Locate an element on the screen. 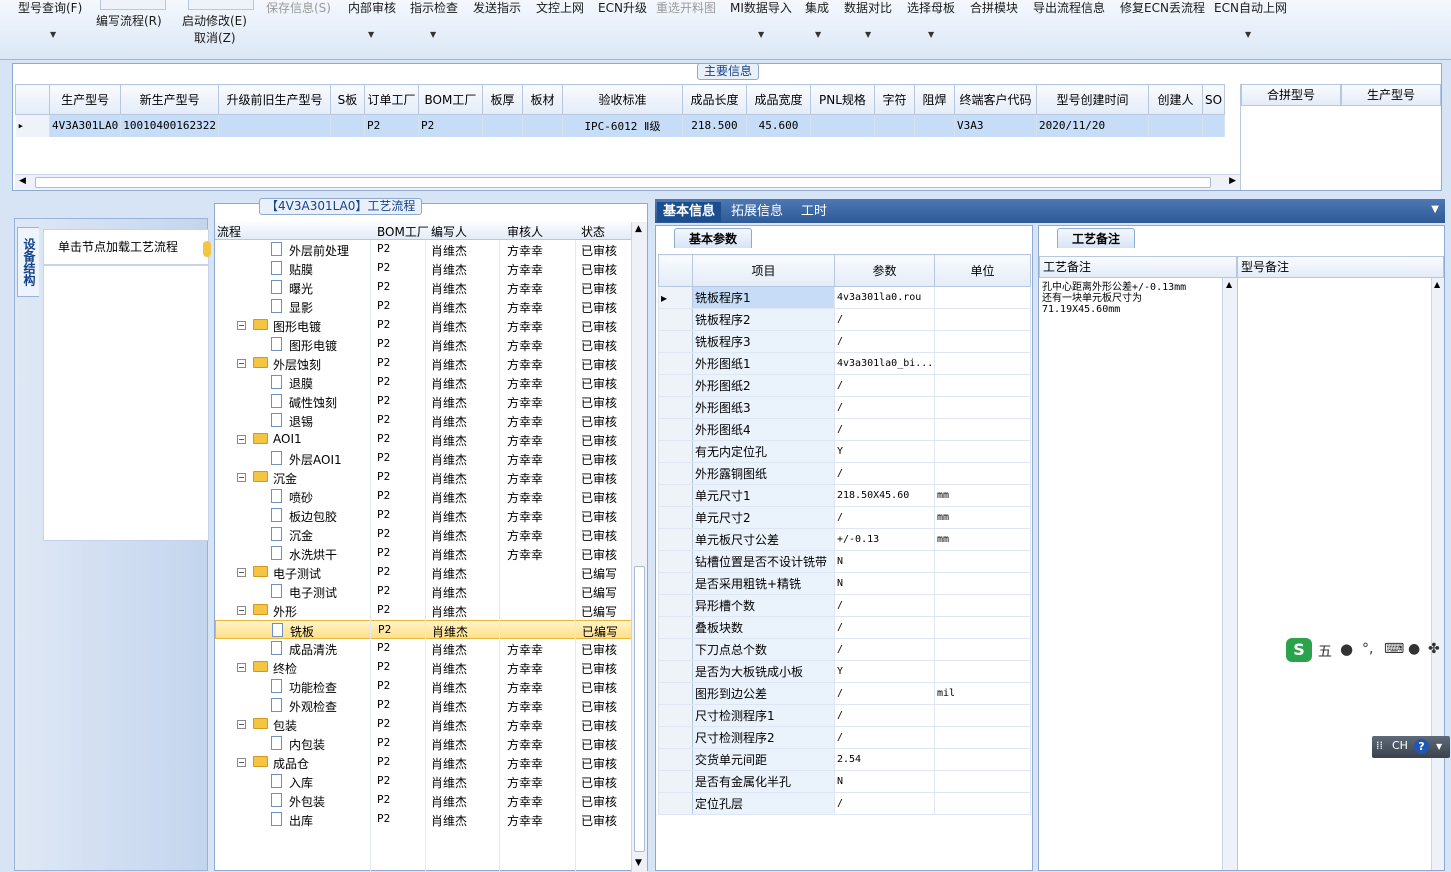 Image resolution: width=1451 pixels, height=872 pixels. param-row: 尺寸检测程序2/ is located at coordinates (844, 737).